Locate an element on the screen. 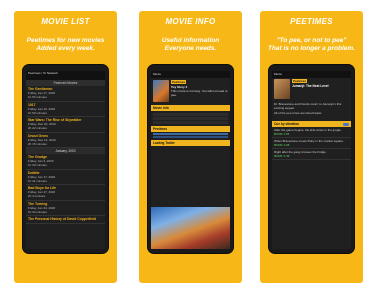 The image size is (377, 285). subtitle-line-1: Peetimes for new movies is located at coordinates (65, 40).